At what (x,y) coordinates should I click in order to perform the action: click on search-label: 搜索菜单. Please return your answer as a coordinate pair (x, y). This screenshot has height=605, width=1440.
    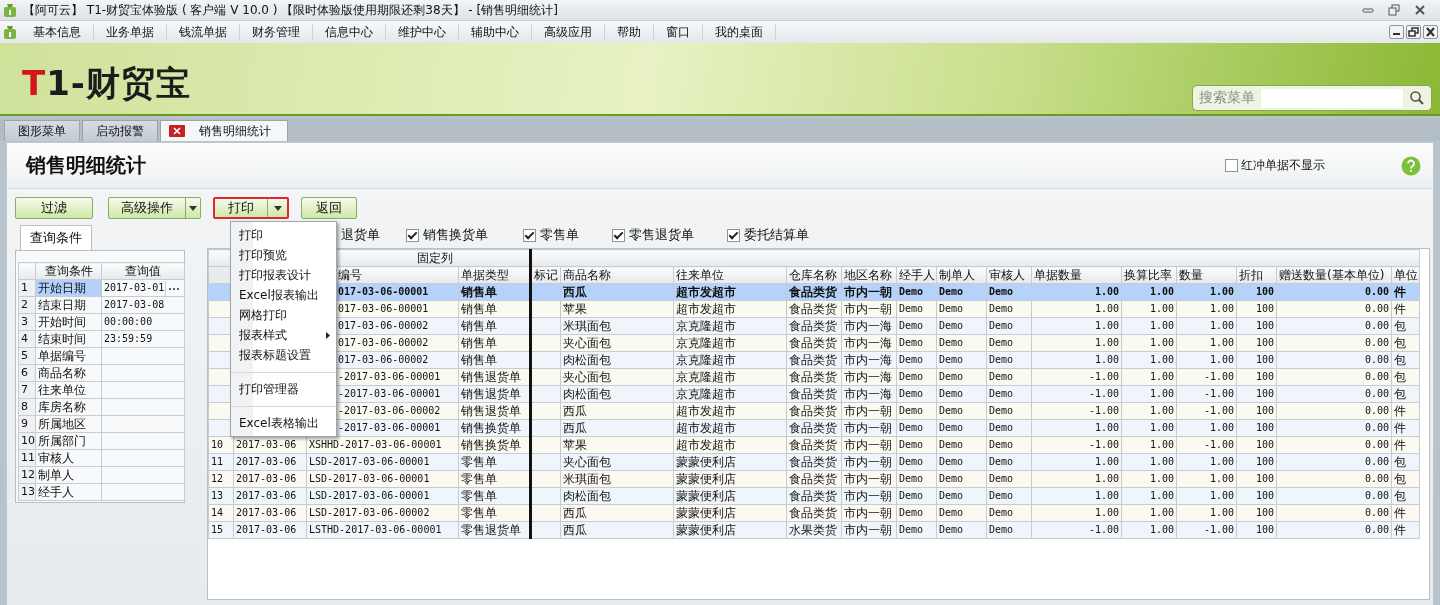
    Looking at the image, I should click on (1227, 98).